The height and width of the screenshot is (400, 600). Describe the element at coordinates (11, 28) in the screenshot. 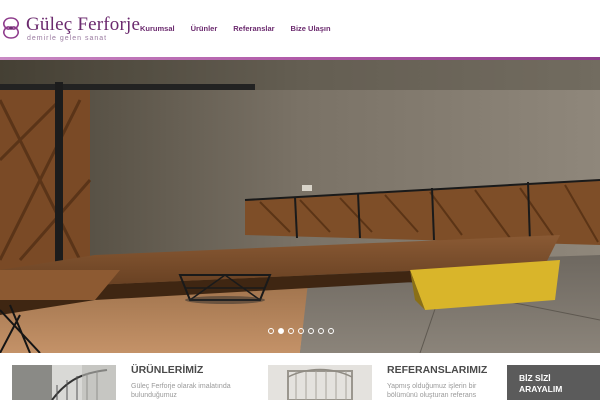

I see `ornament-logo-icon` at that location.